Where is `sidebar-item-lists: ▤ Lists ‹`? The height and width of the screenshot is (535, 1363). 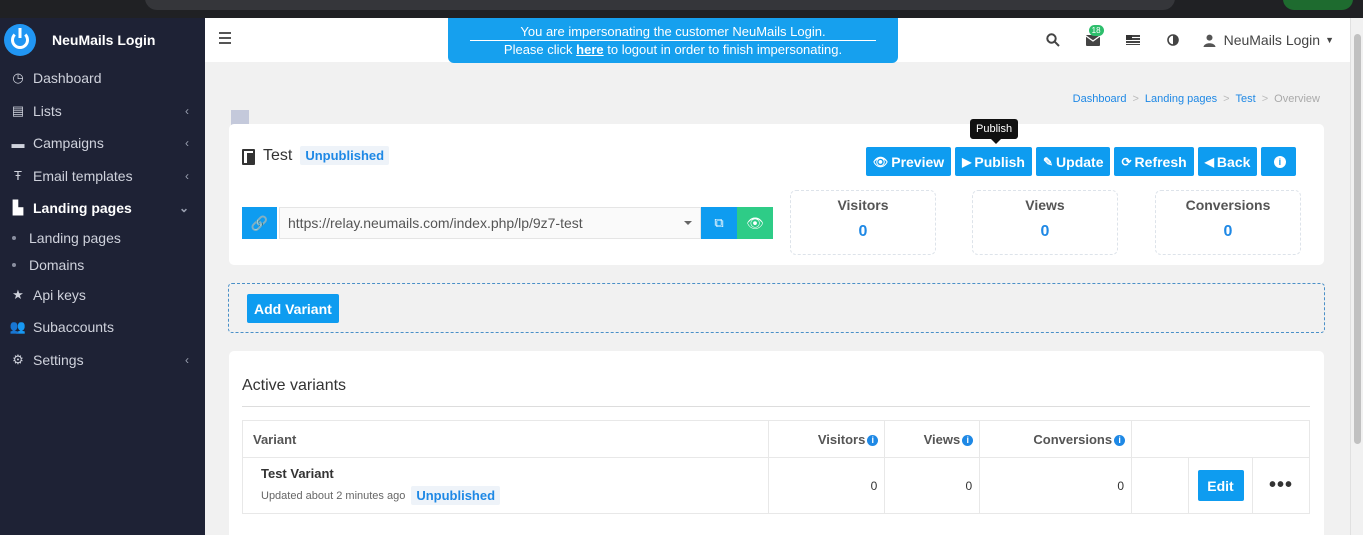
sidebar-item-lists: ▤ Lists ‹ is located at coordinates (102, 111).